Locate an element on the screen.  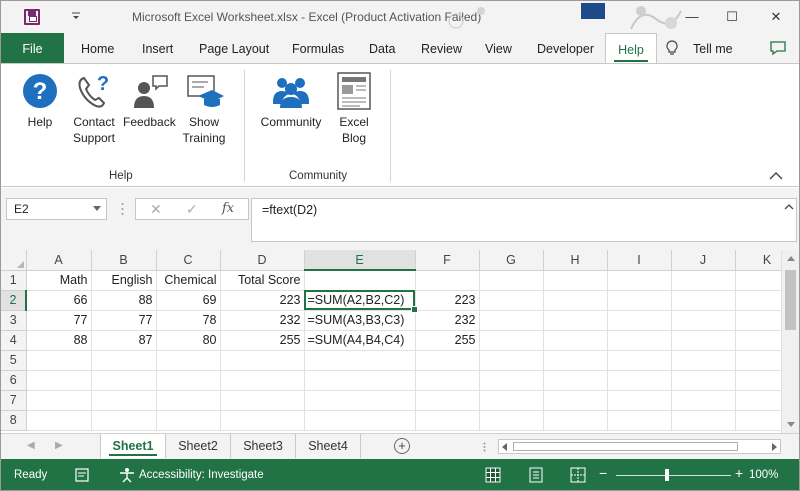
zoom-slider-thumb is located at coordinates (667, 475).